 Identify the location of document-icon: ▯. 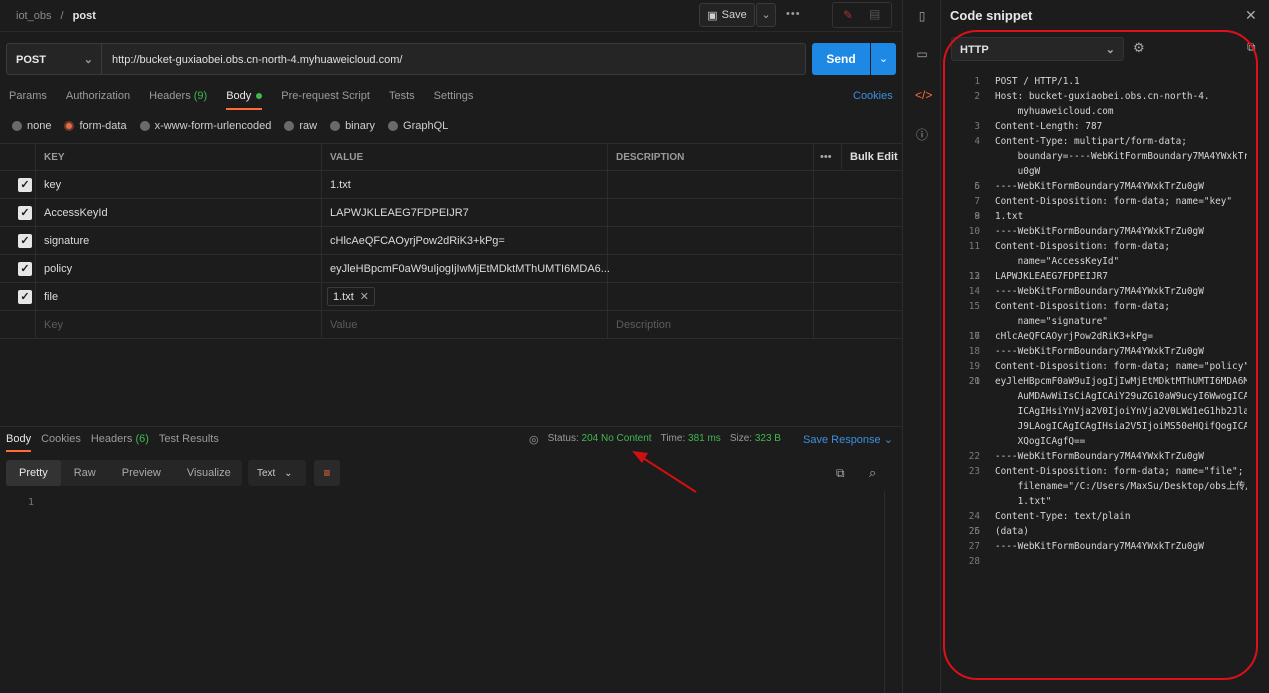
(922, 16).